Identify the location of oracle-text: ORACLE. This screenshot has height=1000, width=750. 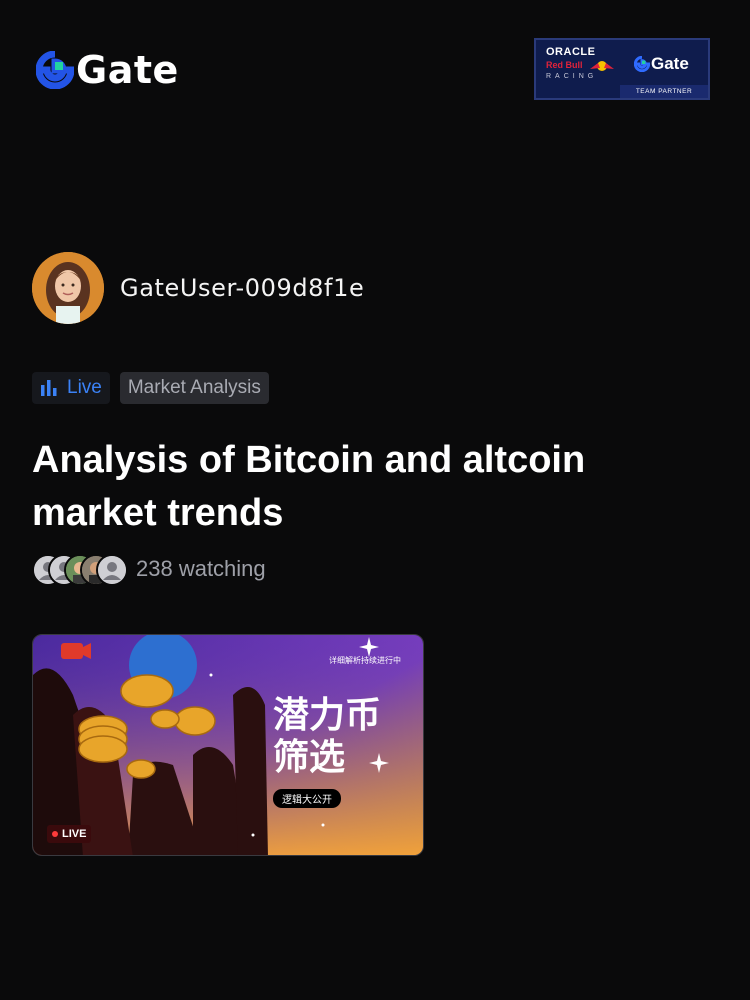
(571, 52).